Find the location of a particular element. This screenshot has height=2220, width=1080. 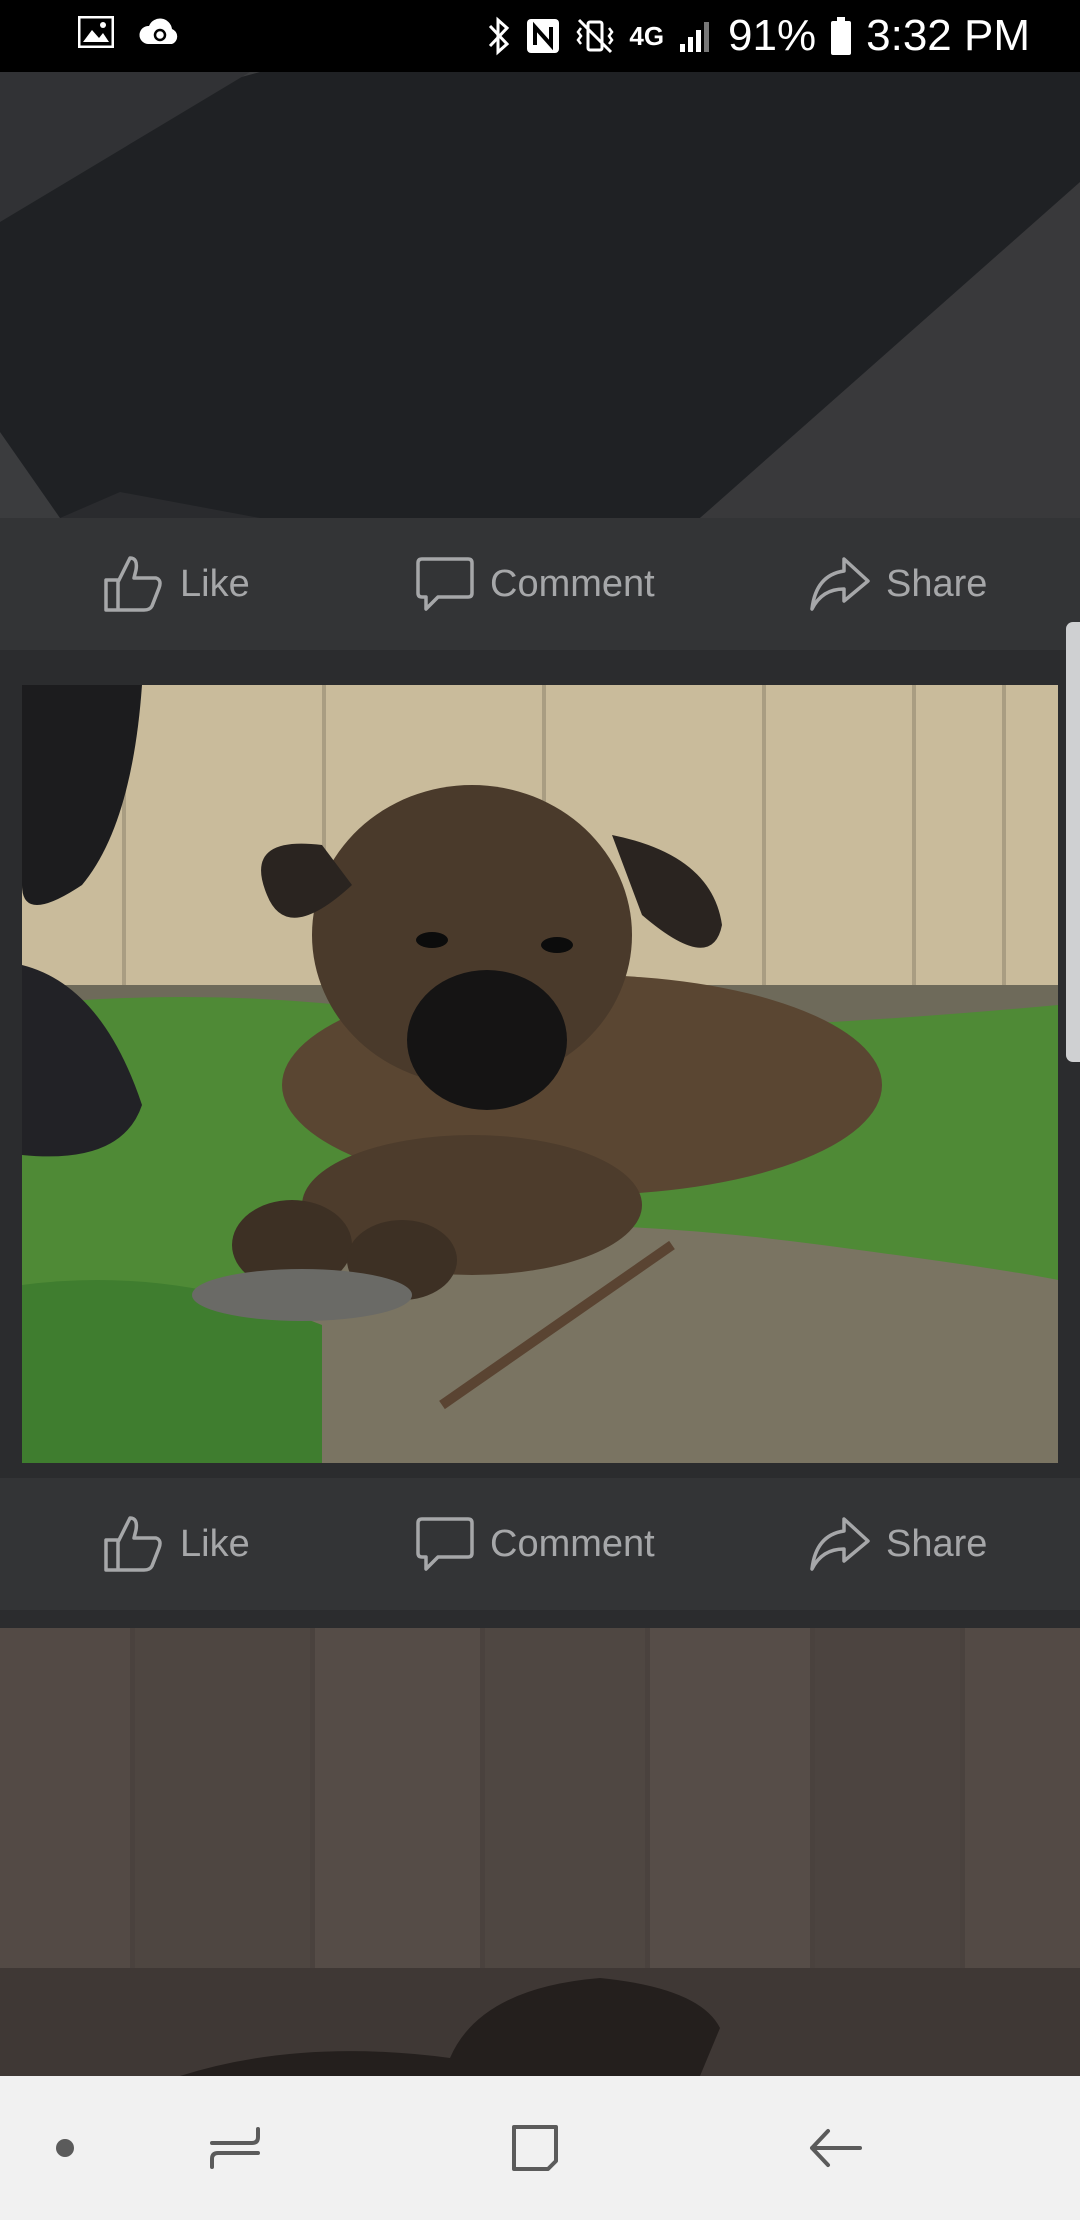

signal-icon is located at coordinates (696, 36).